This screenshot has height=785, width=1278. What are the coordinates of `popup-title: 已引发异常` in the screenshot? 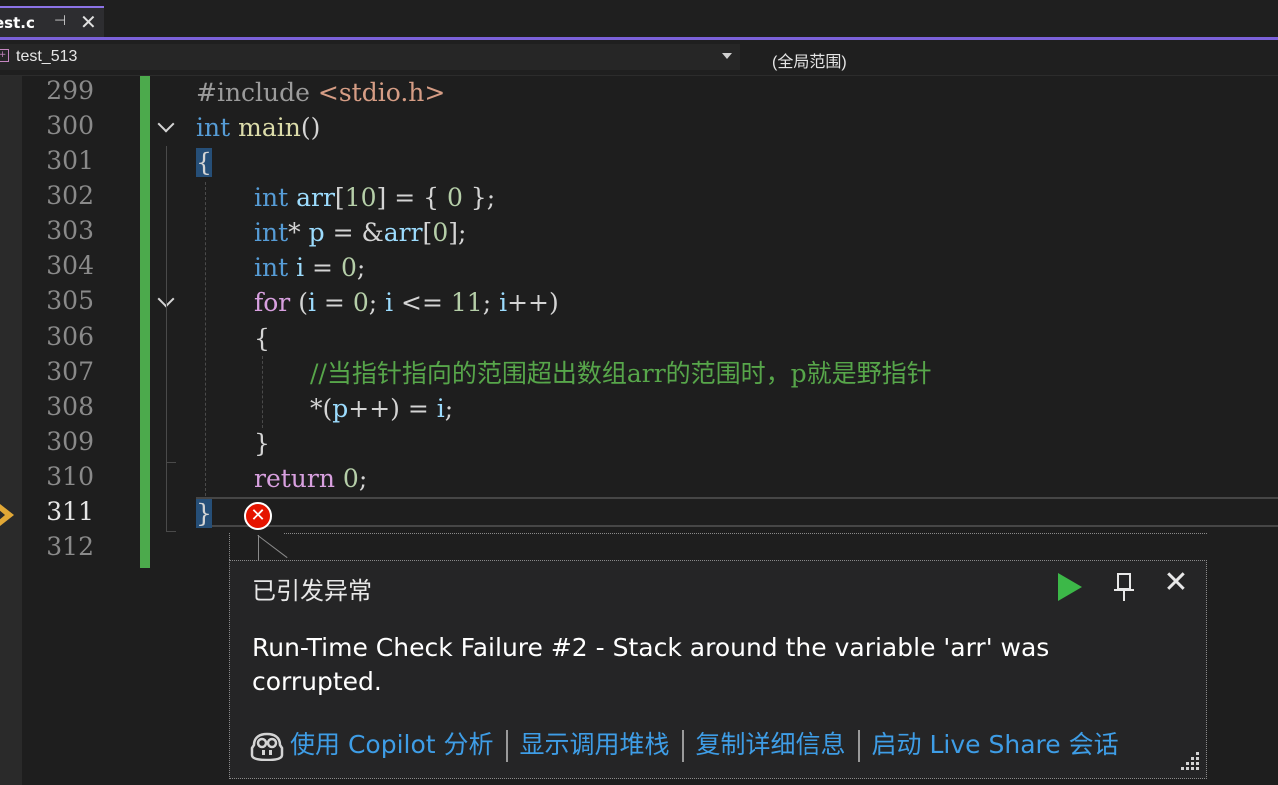 It's located at (312, 591).